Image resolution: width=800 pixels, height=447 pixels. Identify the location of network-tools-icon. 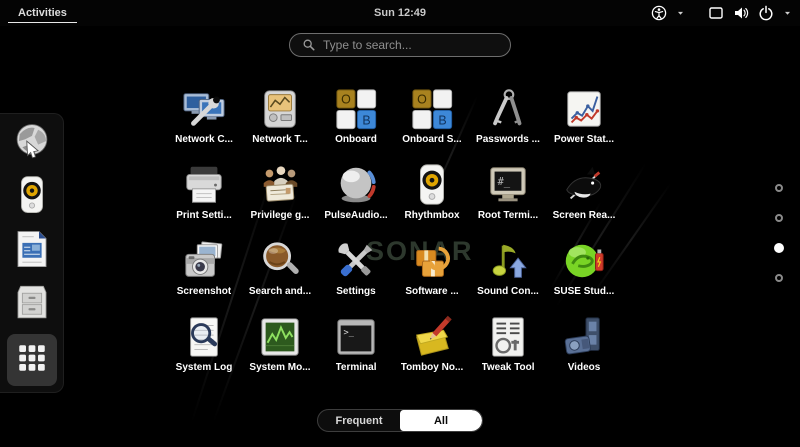
(280, 109).